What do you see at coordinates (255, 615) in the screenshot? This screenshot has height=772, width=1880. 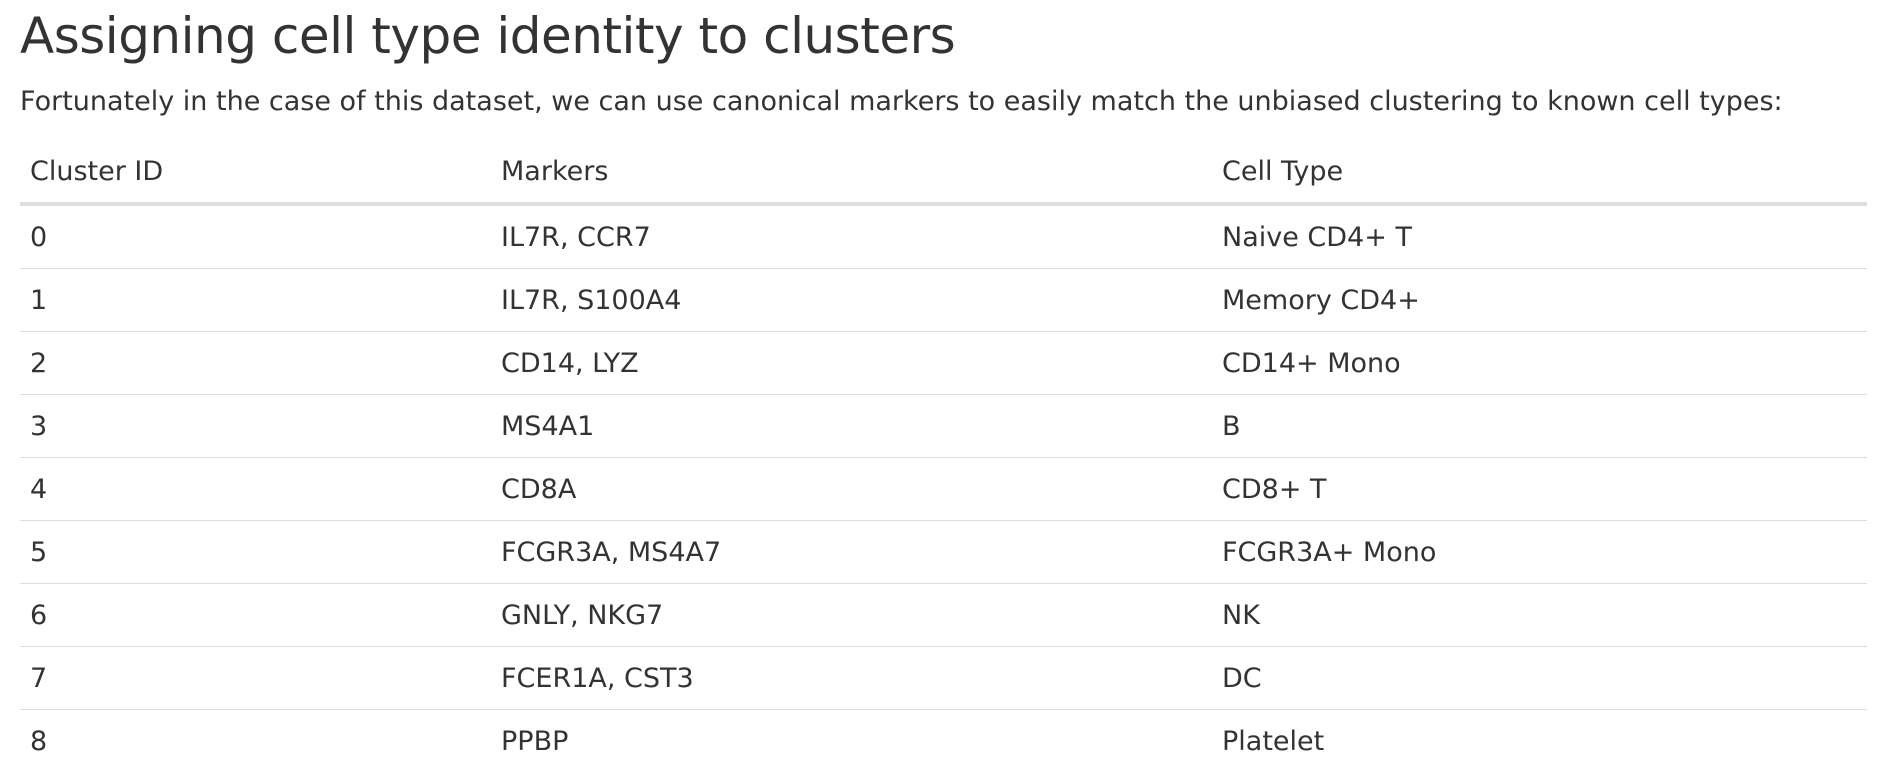 I see `cluster-id-cell: 6` at bounding box center [255, 615].